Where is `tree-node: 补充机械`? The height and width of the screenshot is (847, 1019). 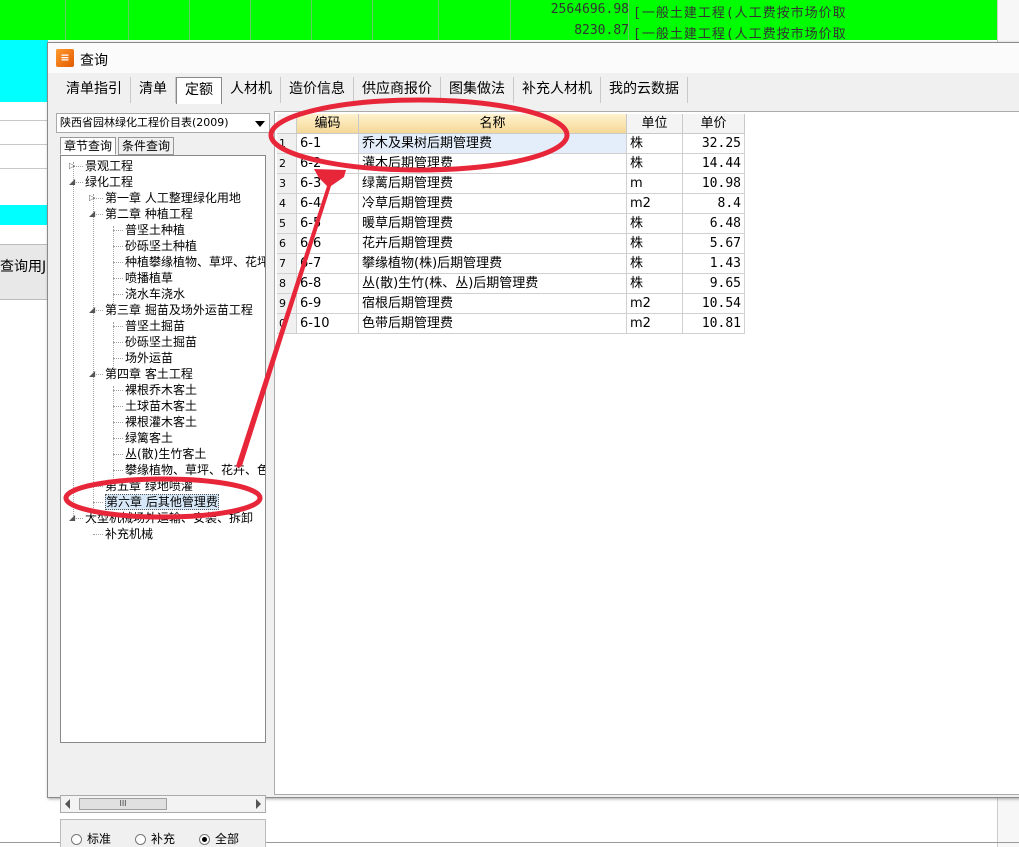
tree-node: 补充机械 is located at coordinates (129, 534).